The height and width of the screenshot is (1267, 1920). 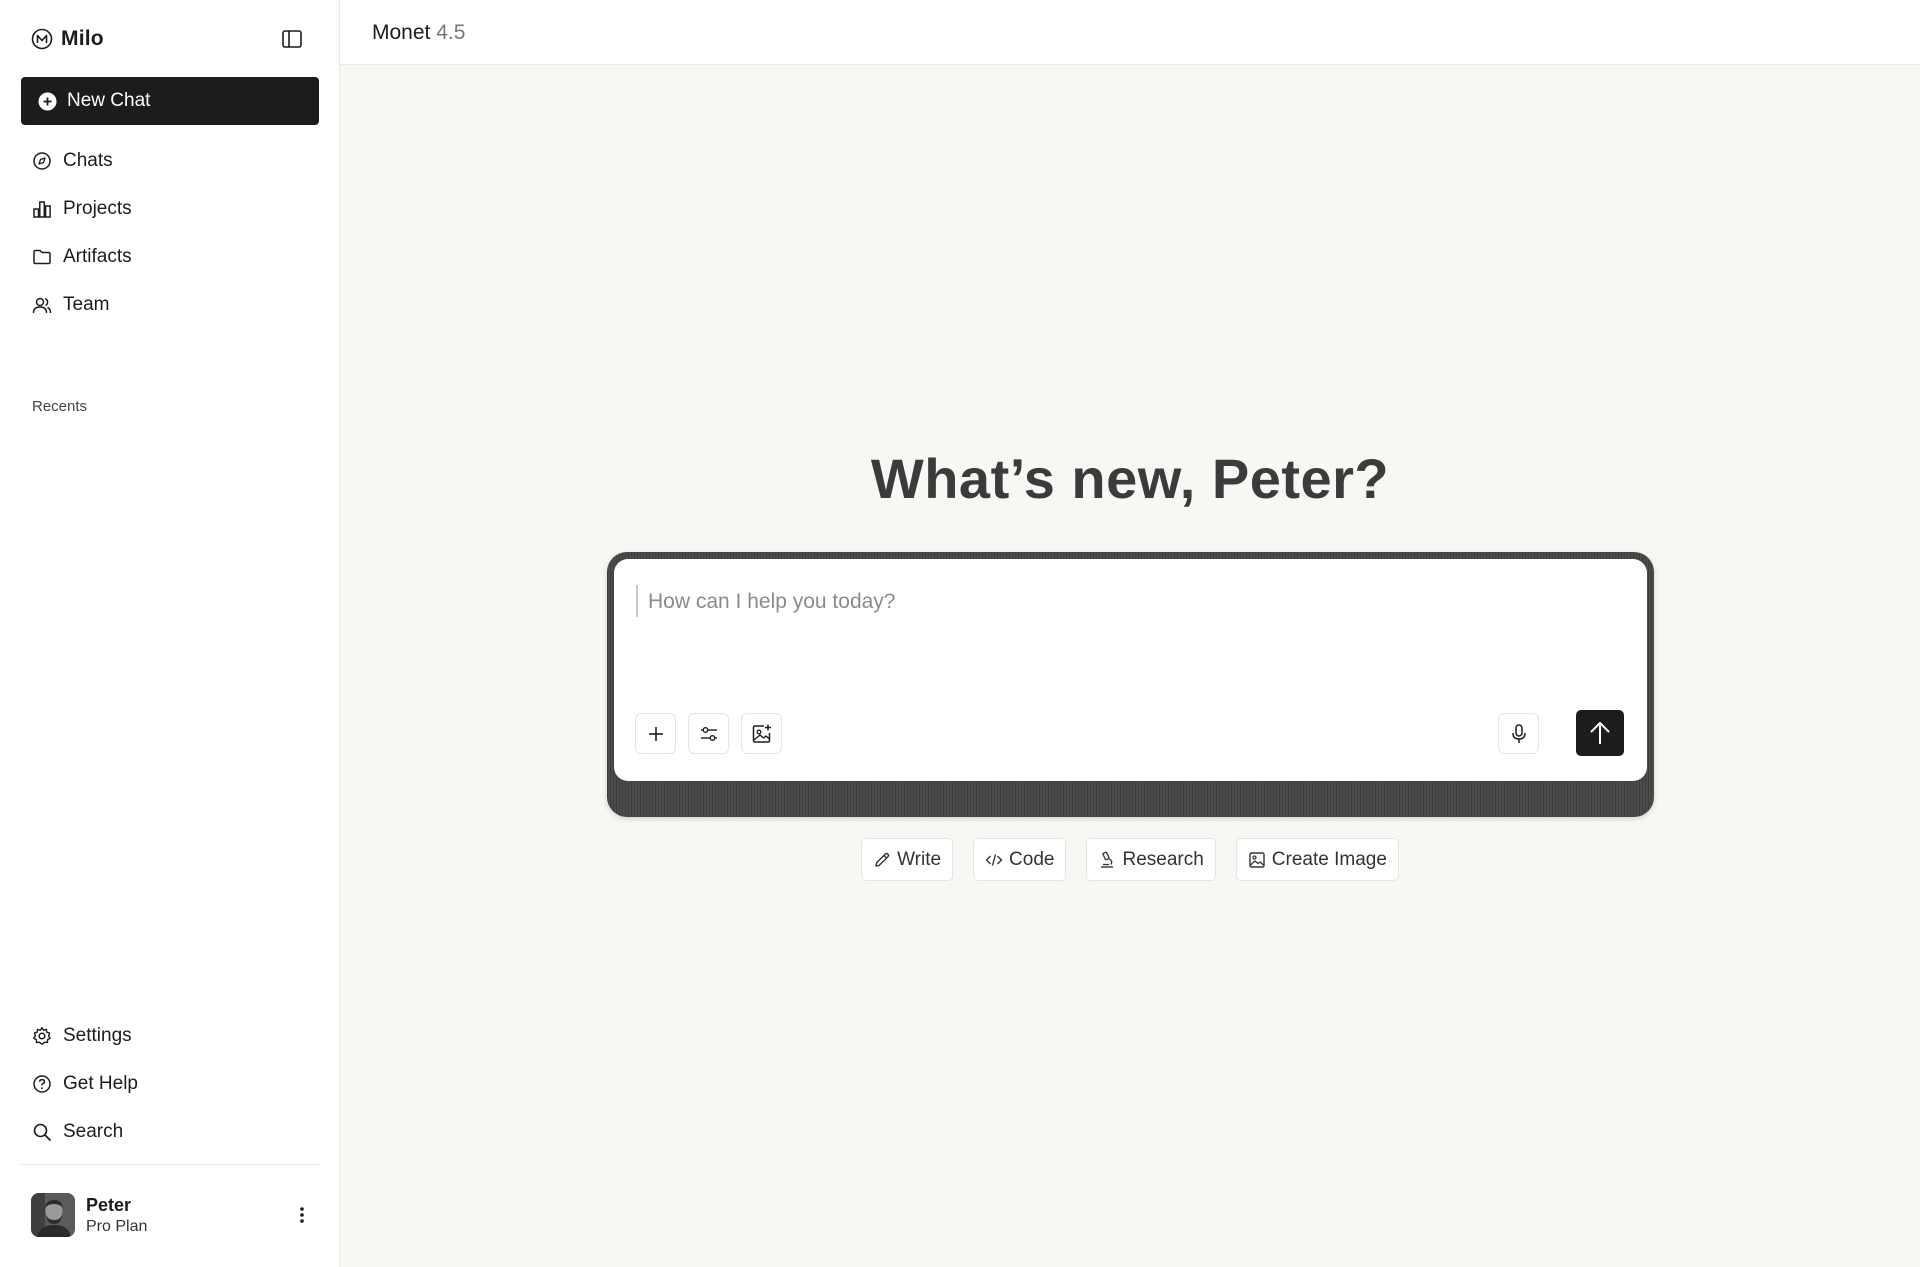 I want to click on microscope-icon, so click(x=1107, y=860).